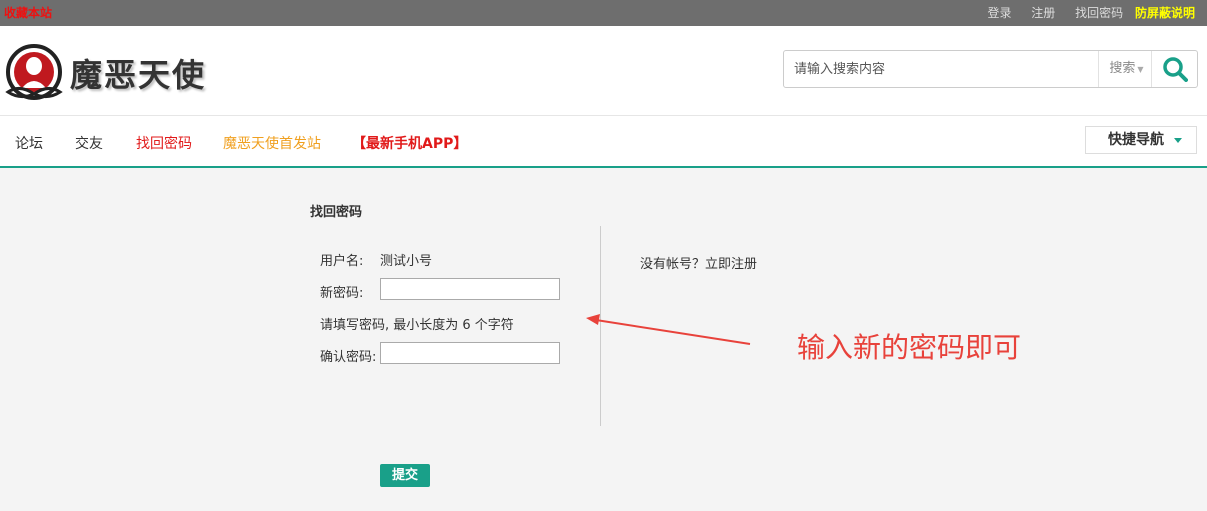 The image size is (1207, 511). I want to click on confirm-password-field, so click(470, 353).